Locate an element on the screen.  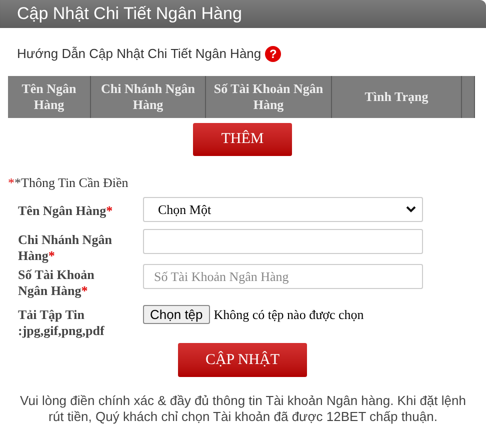
field-label: Chi Nhánh Ngân Hàng* is located at coordinates (65, 247).